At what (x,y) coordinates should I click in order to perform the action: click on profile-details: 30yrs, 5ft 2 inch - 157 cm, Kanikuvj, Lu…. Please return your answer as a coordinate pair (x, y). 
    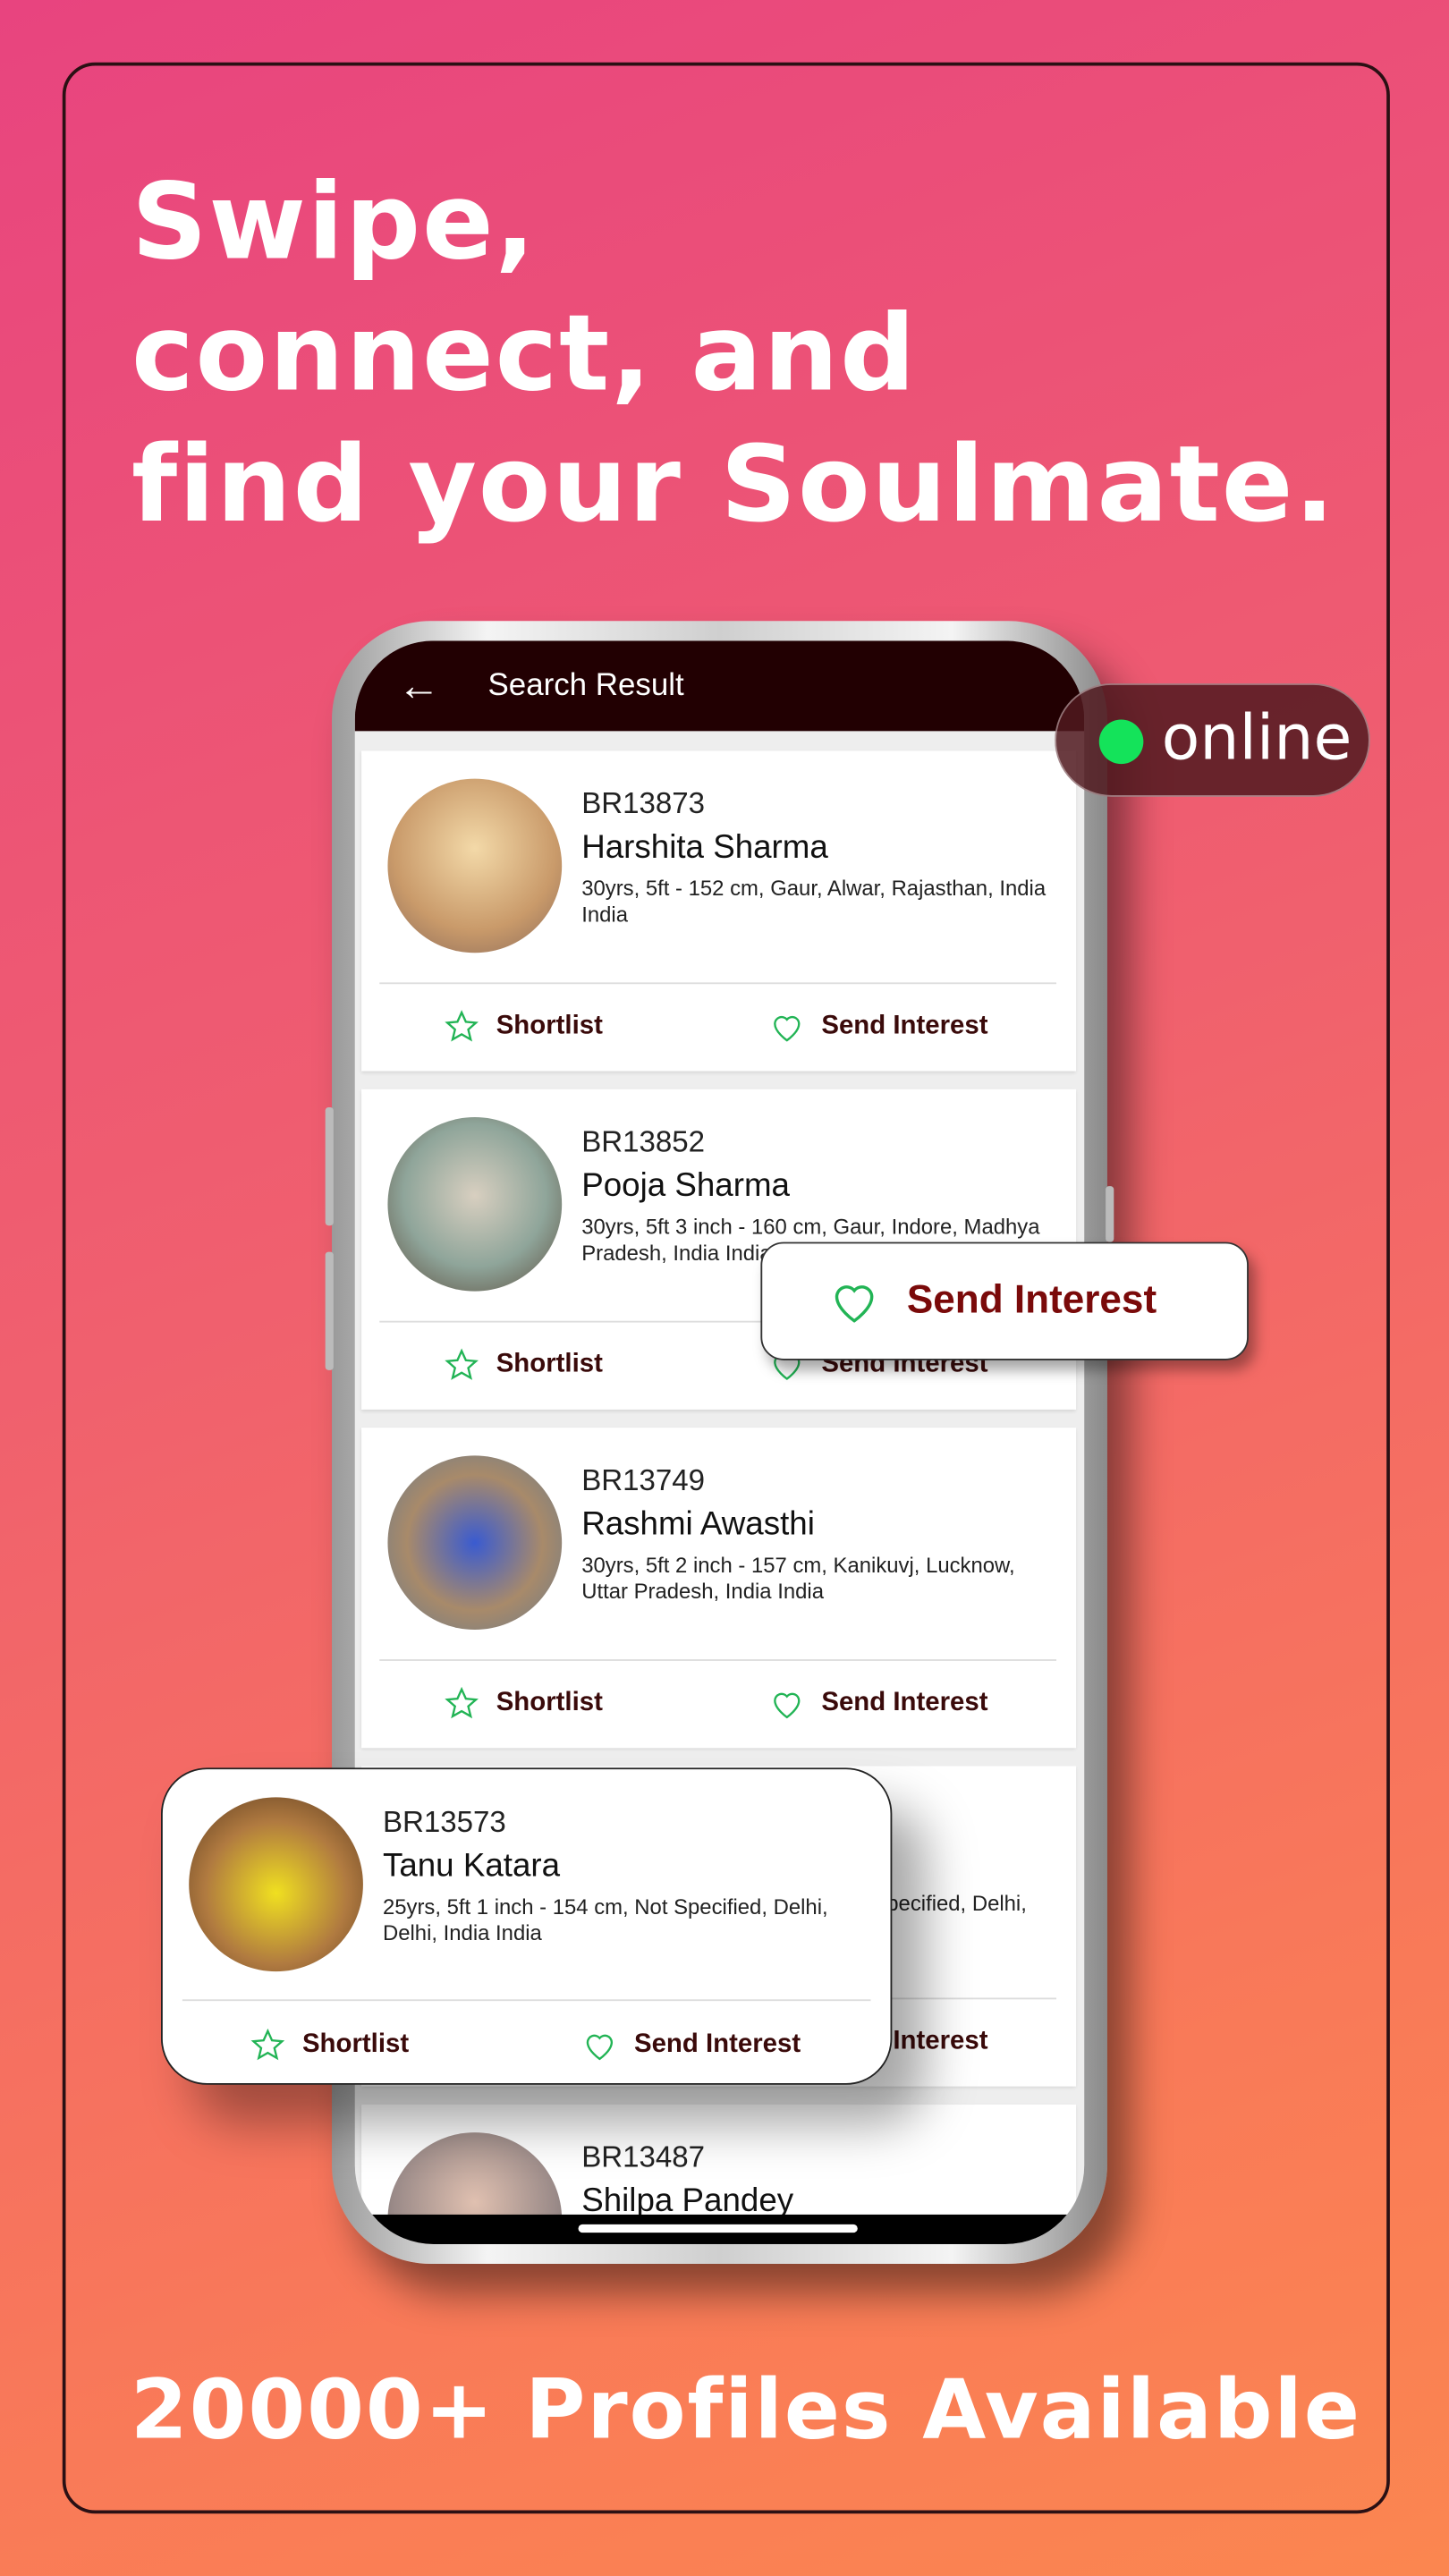
    Looking at the image, I should click on (798, 1578).